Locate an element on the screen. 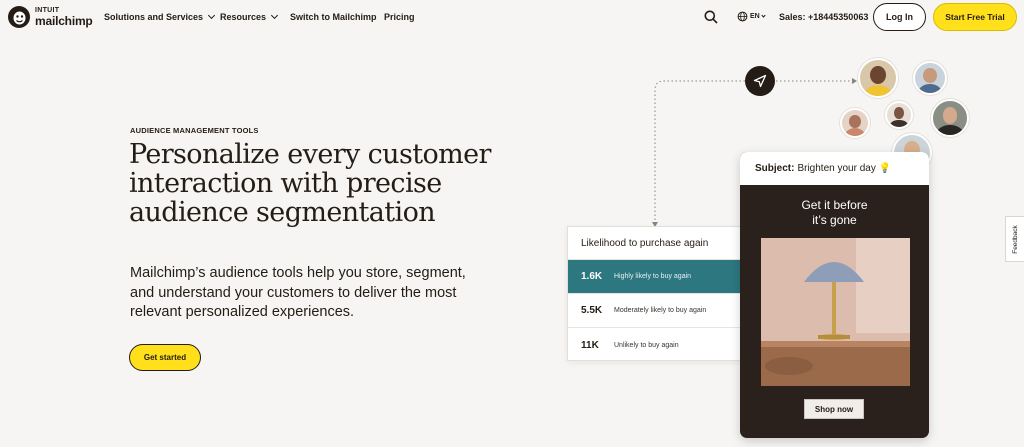  likelihood-row: 1.6K Highly likely to buy again is located at coordinates (654, 277).